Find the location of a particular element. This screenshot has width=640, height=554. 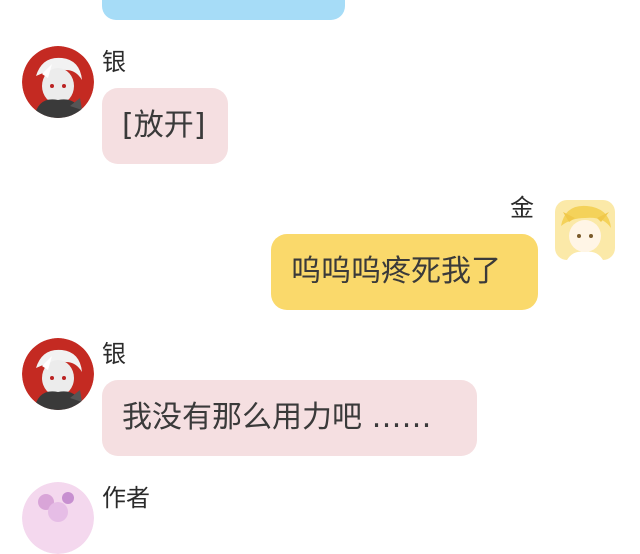

message-bubble: 呜呜呜疼死我了 is located at coordinates (404, 272).